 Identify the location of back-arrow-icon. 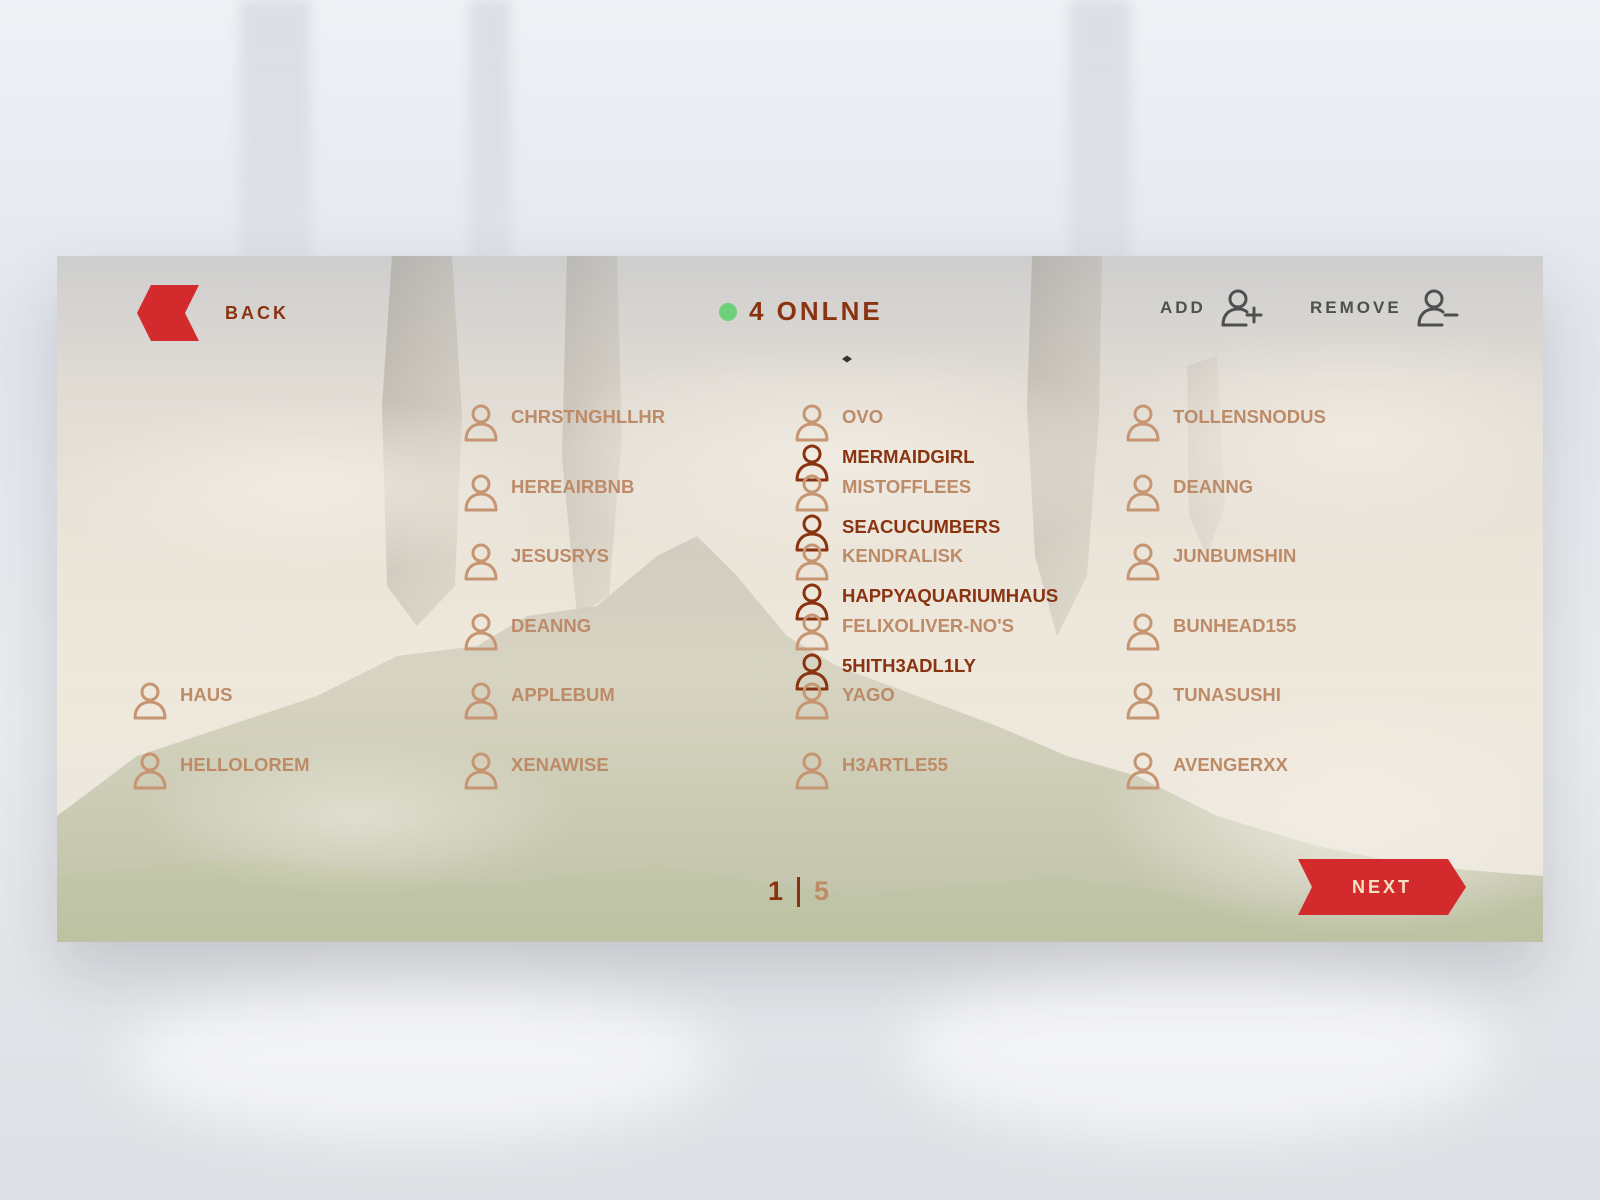
(168, 313).